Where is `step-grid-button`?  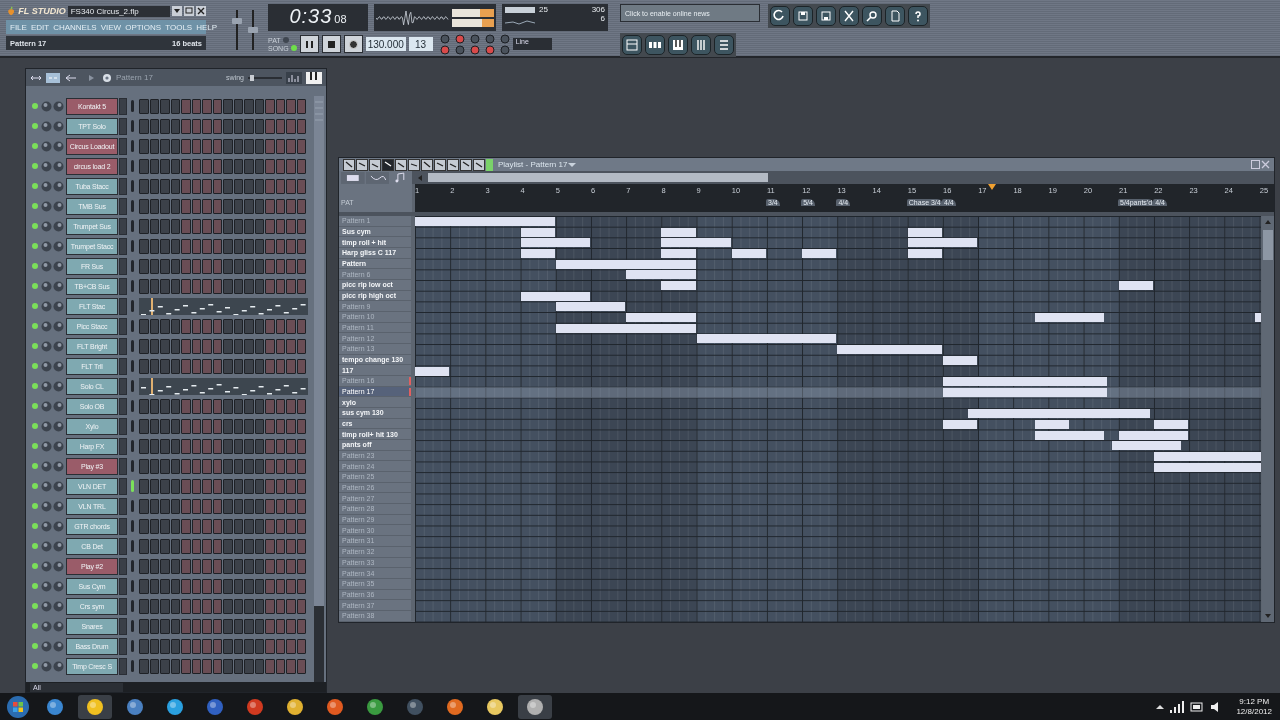 step-grid-button is located at coordinates (655, 45).